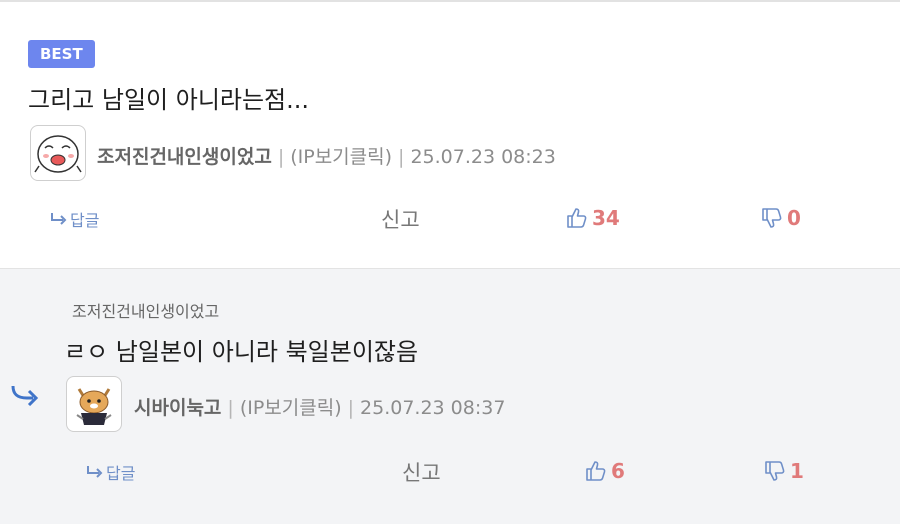 Image resolution: width=900 pixels, height=524 pixels. What do you see at coordinates (794, 218) in the screenshot?
I see `downvote-count: 0` at bounding box center [794, 218].